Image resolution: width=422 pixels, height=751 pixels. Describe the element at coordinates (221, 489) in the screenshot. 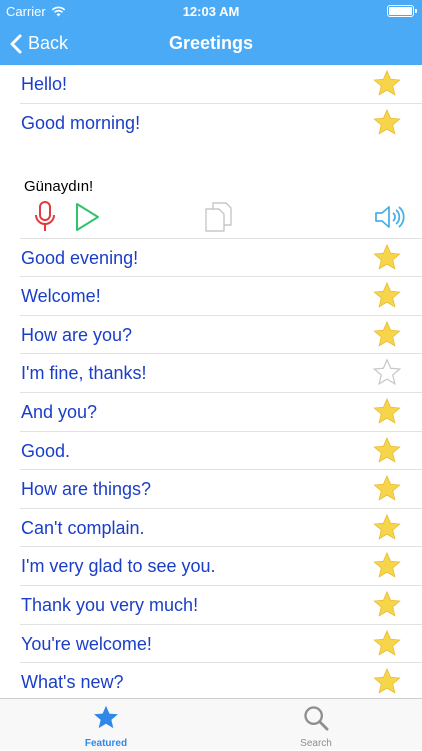

I see `list-item: How are things?` at that location.